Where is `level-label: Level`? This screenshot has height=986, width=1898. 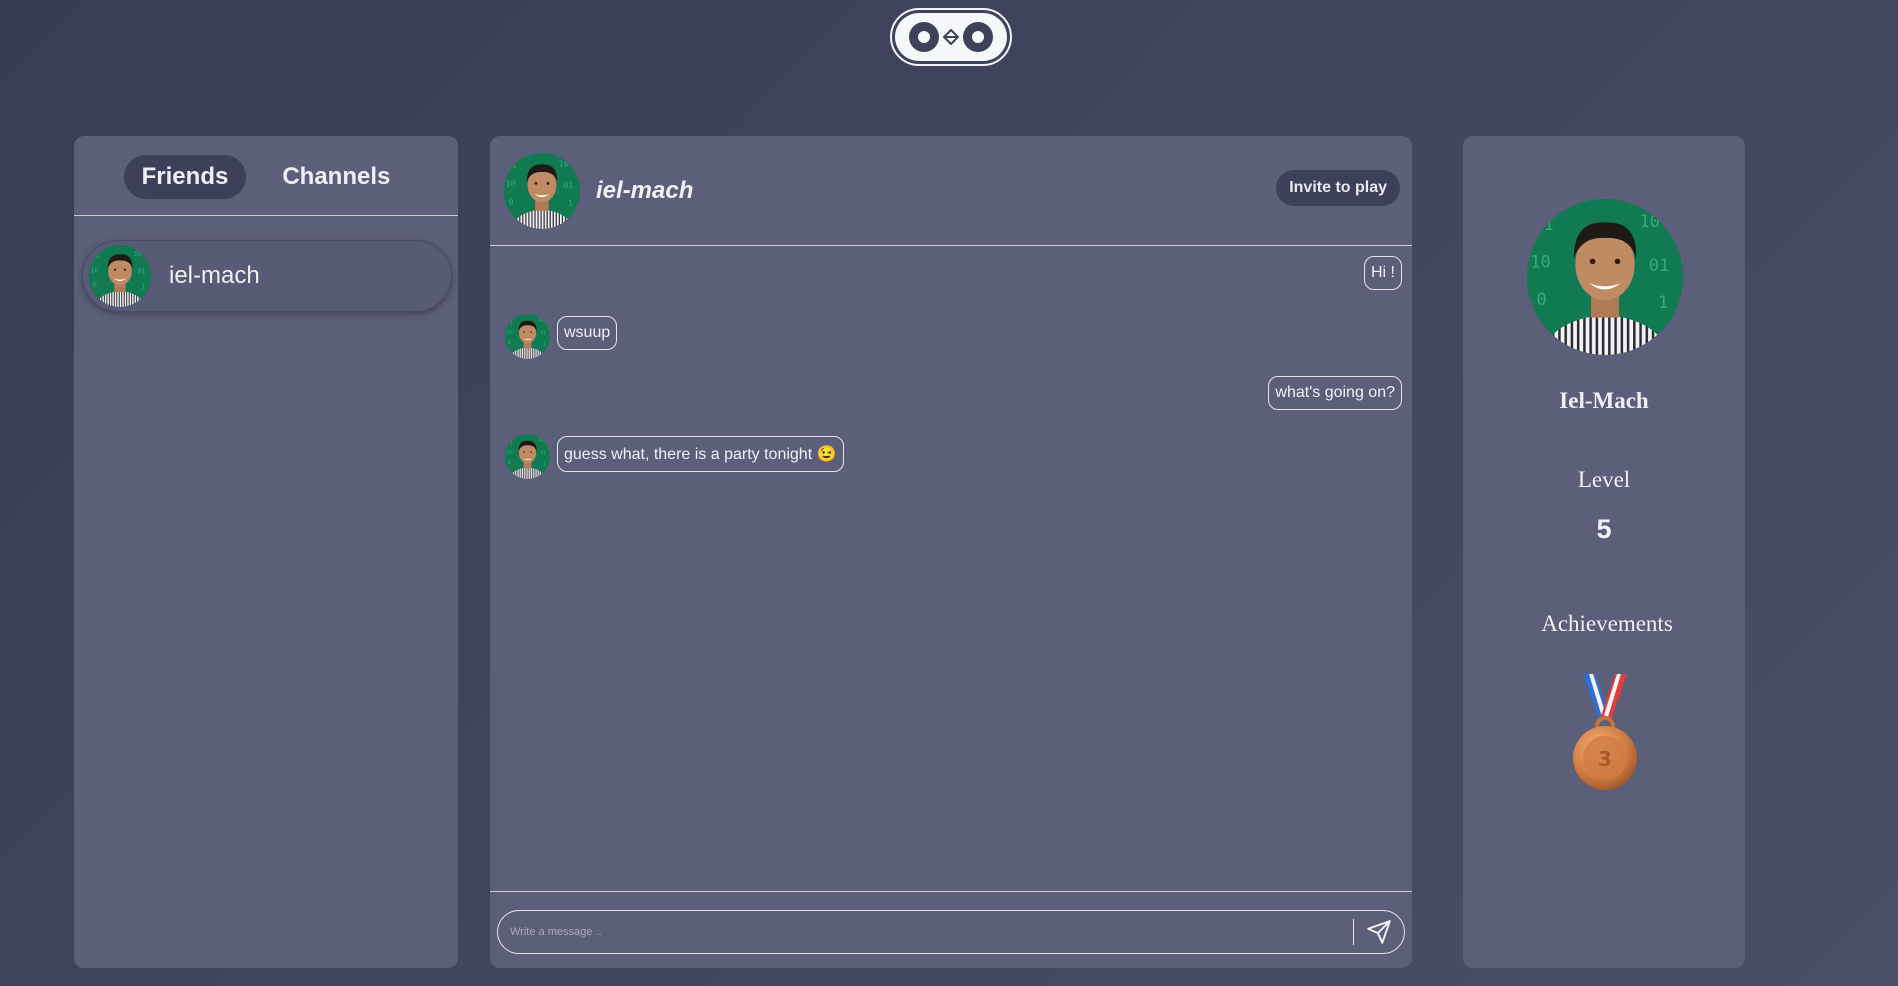 level-label: Level is located at coordinates (1604, 479).